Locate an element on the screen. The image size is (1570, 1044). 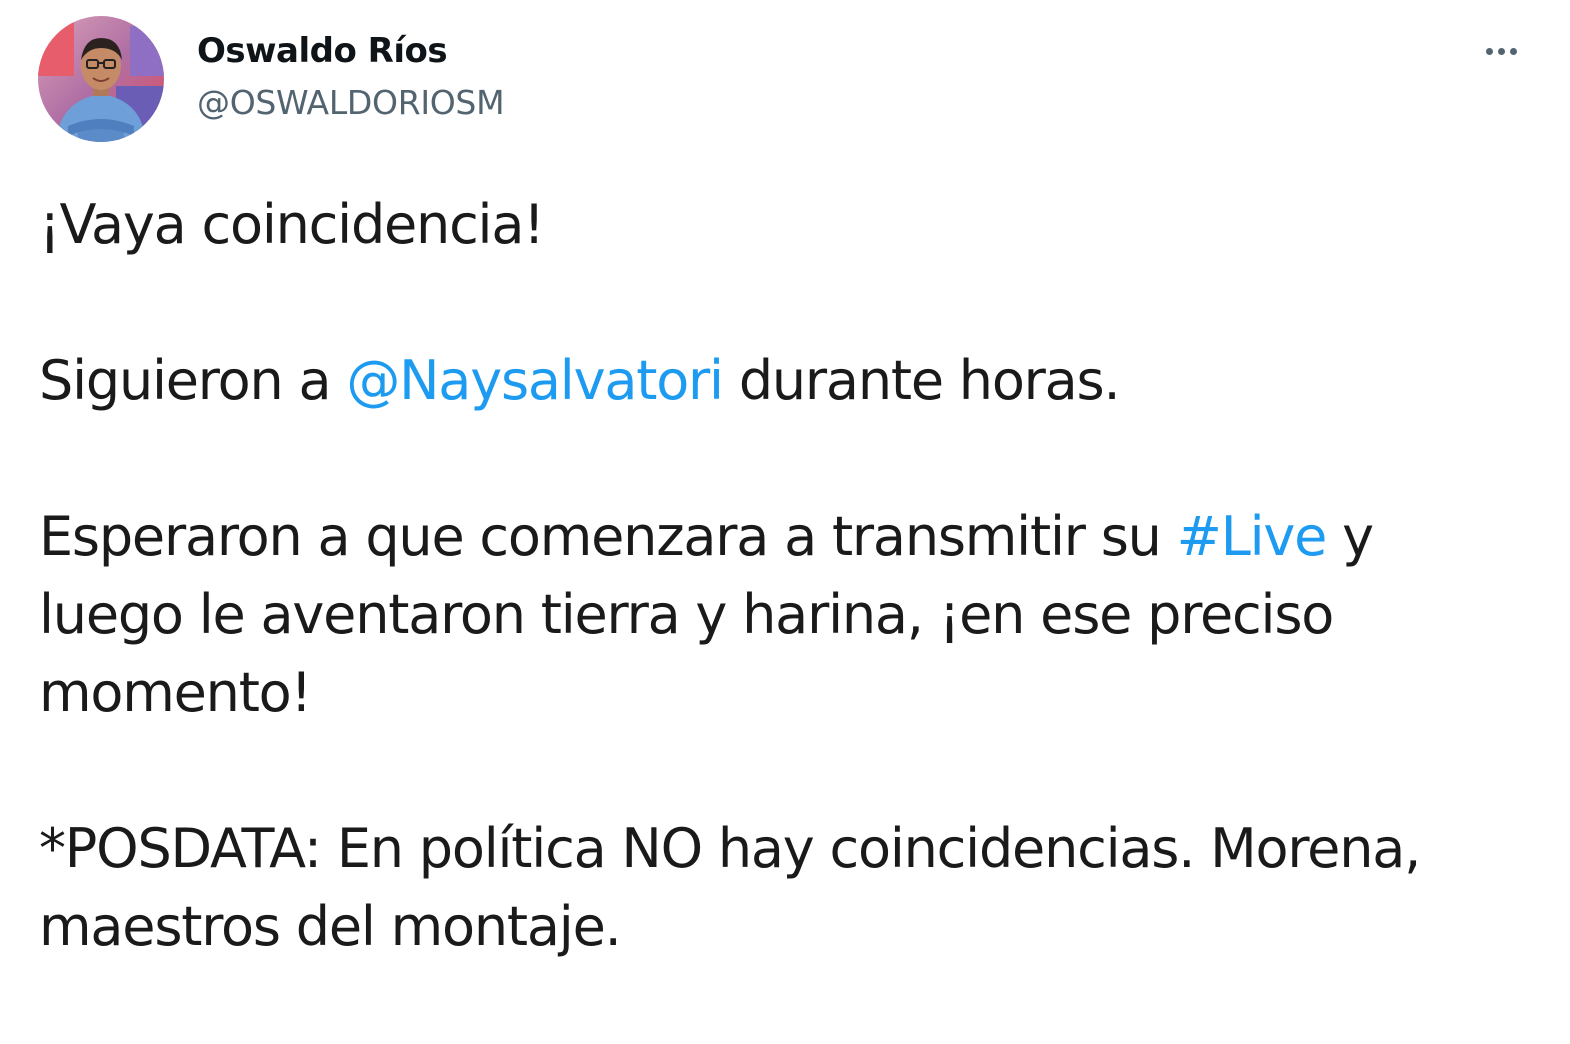
hashtag-link: #Live is located at coordinates (1252, 536).